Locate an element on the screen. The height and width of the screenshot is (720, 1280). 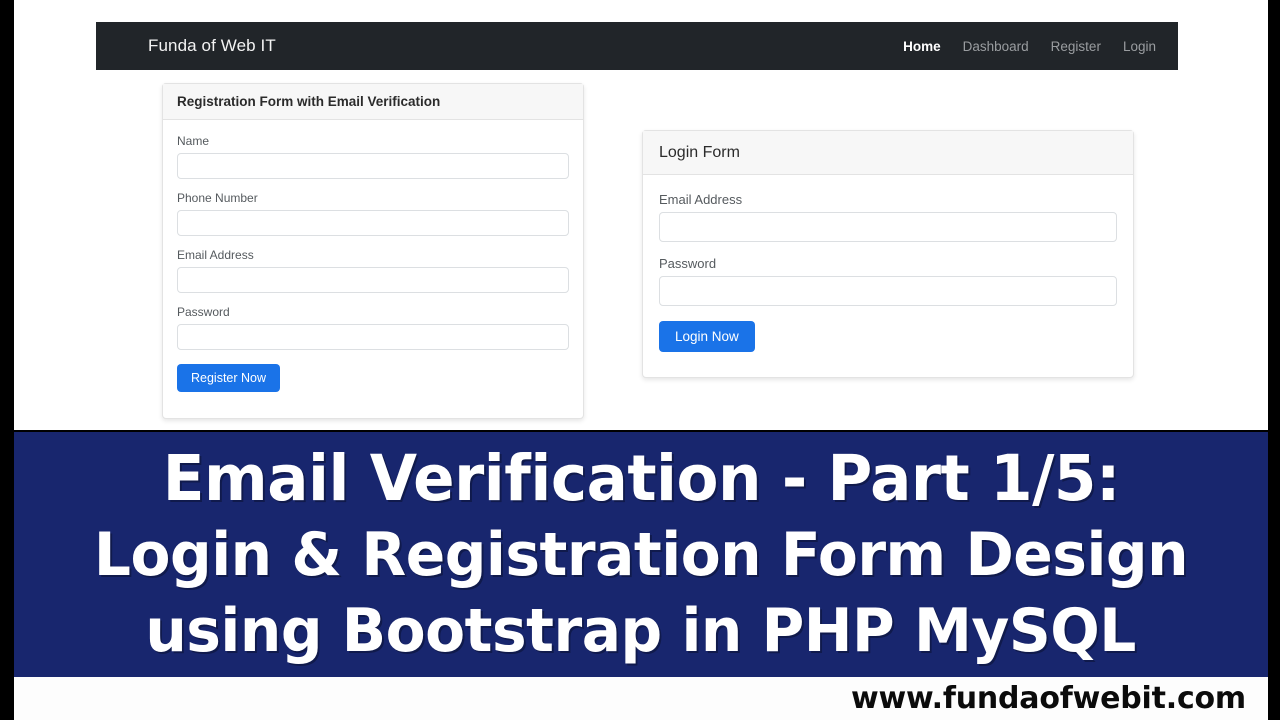
login-email-input is located at coordinates (888, 227).